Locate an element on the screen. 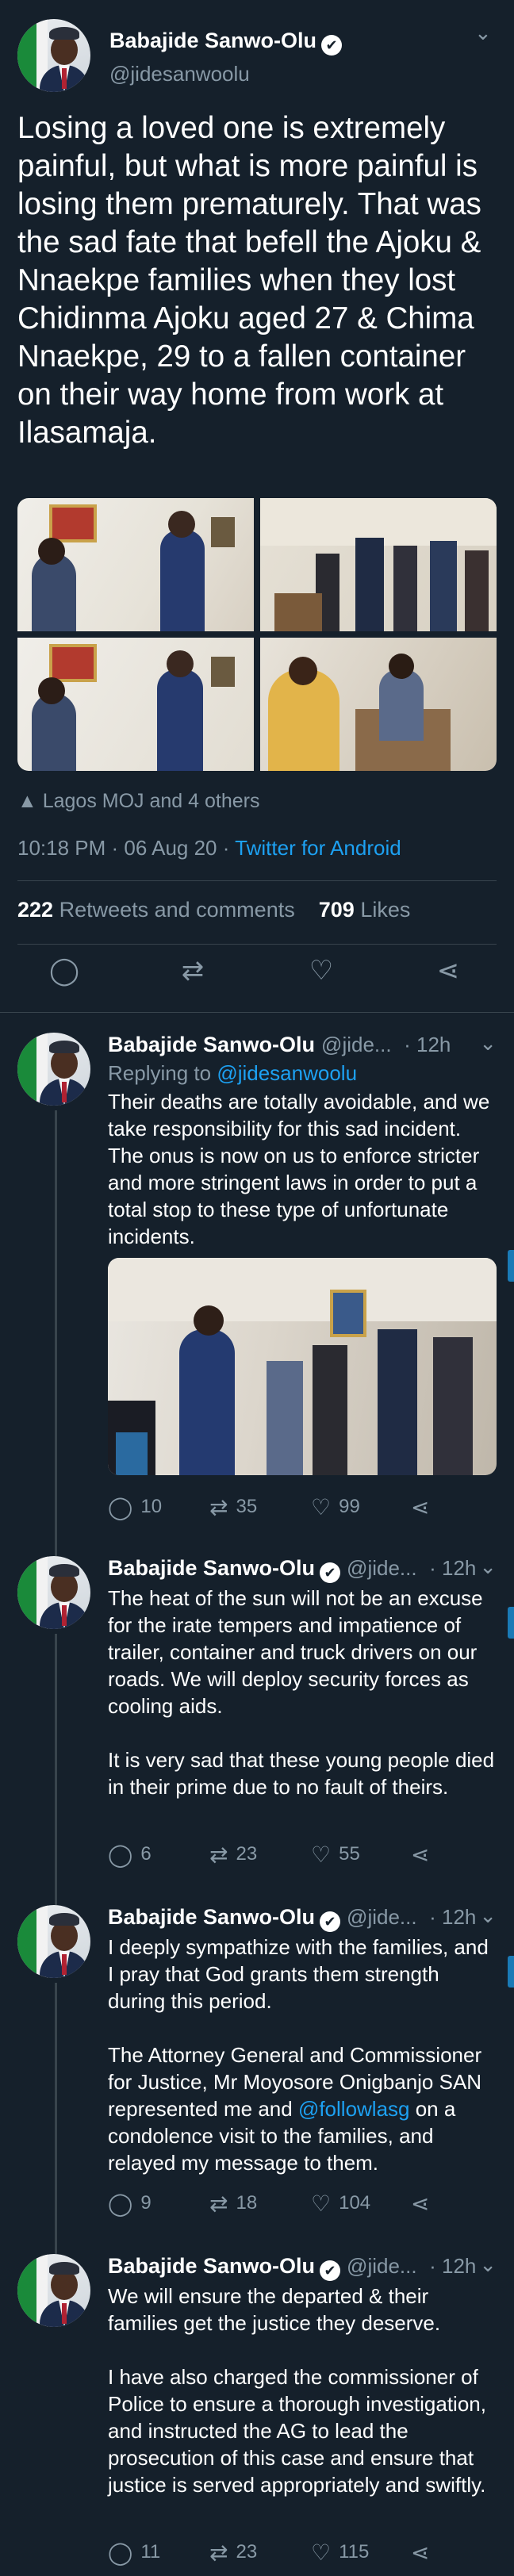 This screenshot has height=2576, width=514. replying-to-link: @jidesanwoolu is located at coordinates (287, 1073).